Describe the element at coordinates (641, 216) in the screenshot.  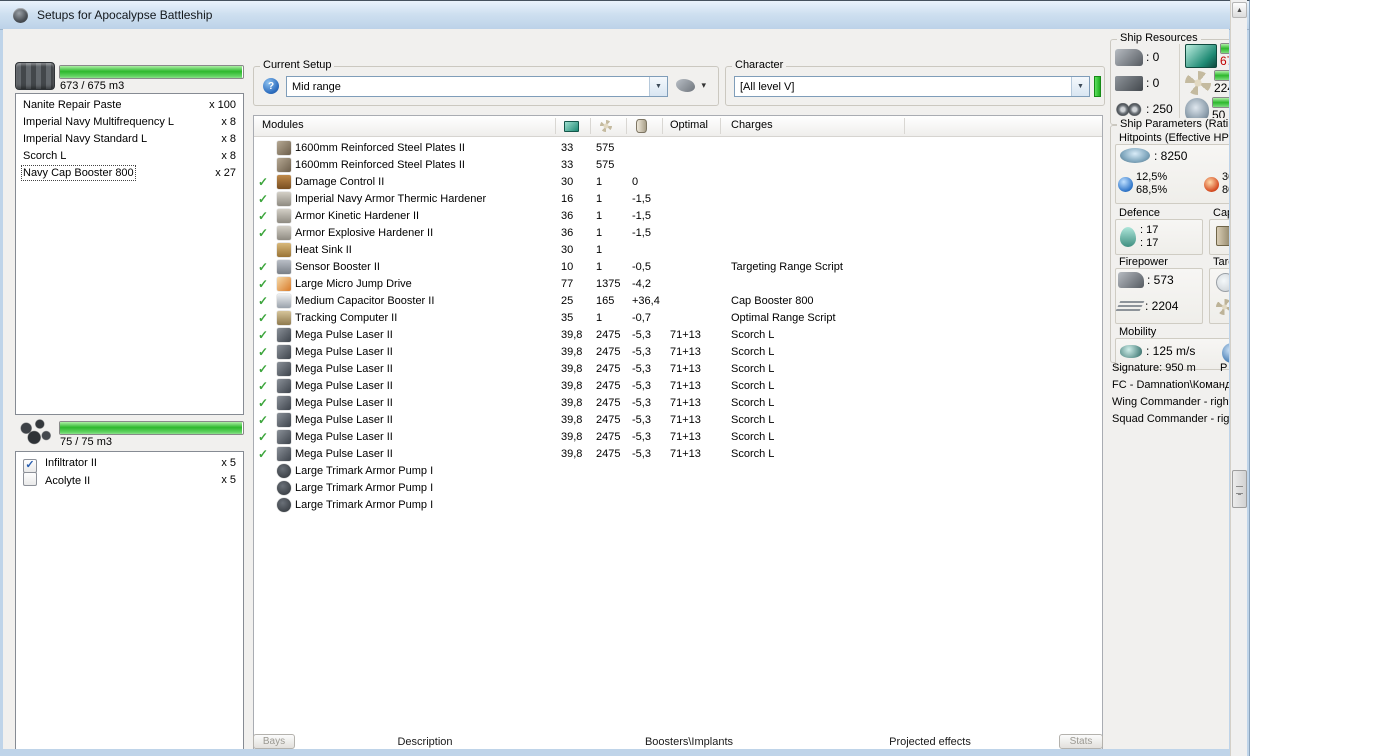
I see `module-cap-use: -1,5` at that location.